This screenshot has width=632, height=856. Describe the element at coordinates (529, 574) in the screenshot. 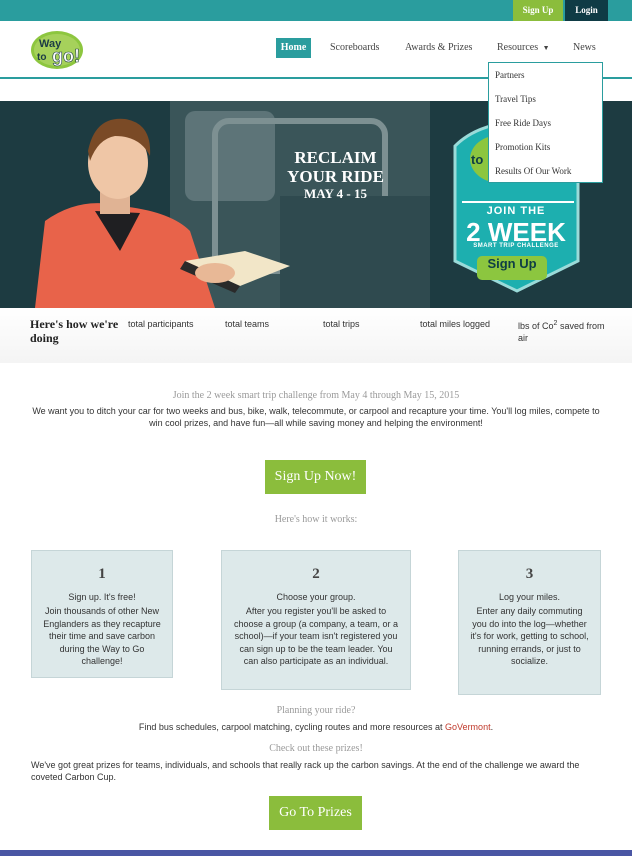

I see `step-3-number: 3` at that location.